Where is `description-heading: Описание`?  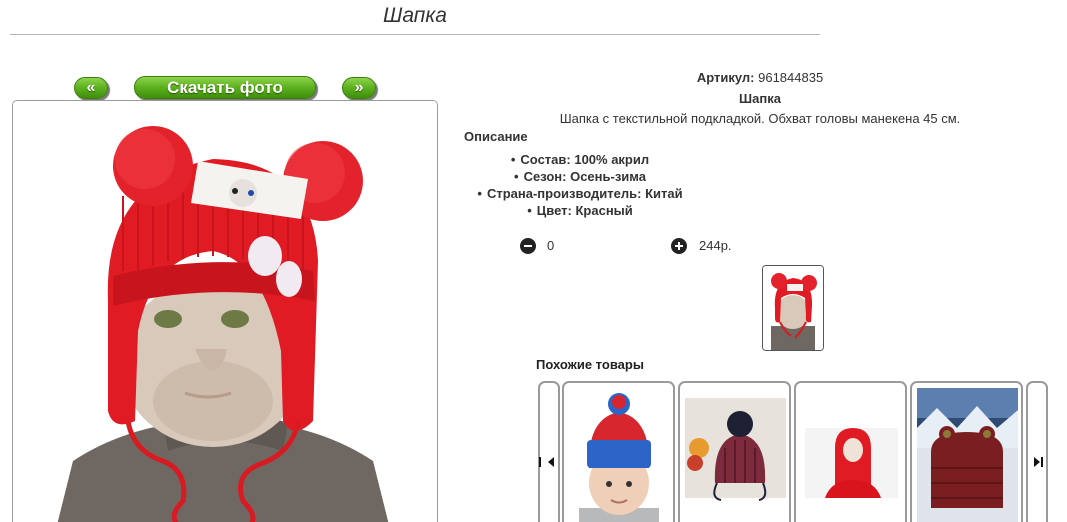
description-heading: Описание is located at coordinates (496, 136).